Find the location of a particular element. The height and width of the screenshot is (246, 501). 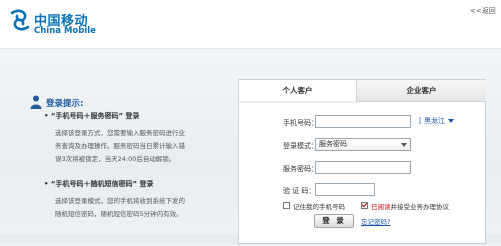

back-link: <<返回 is located at coordinates (483, 11).